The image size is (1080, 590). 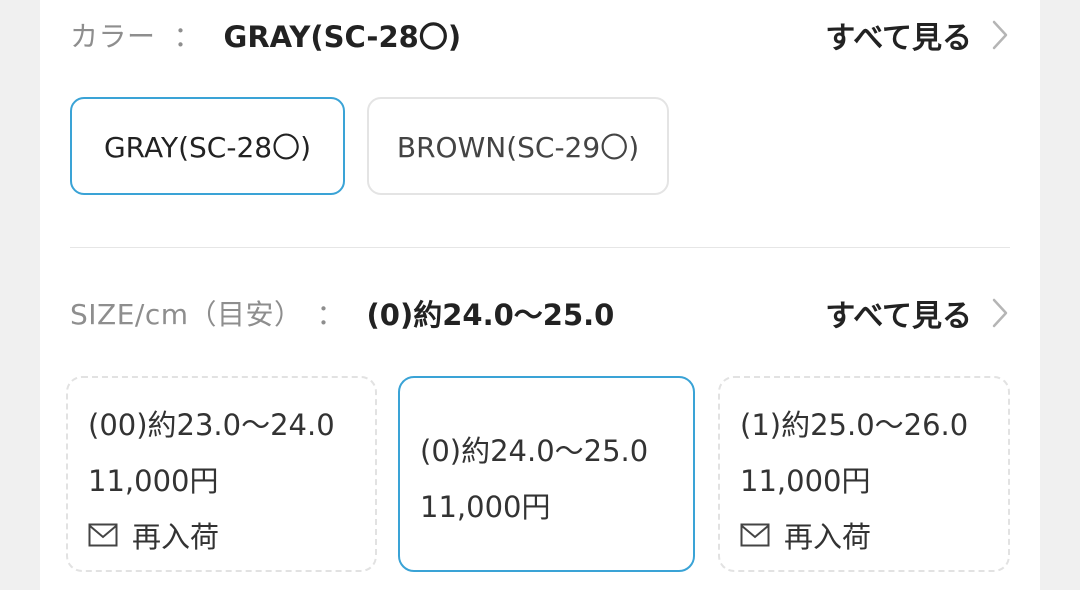 What do you see at coordinates (342, 37) in the screenshot?
I see `color-selected-value: GRAY(SC-28〇)` at bounding box center [342, 37].